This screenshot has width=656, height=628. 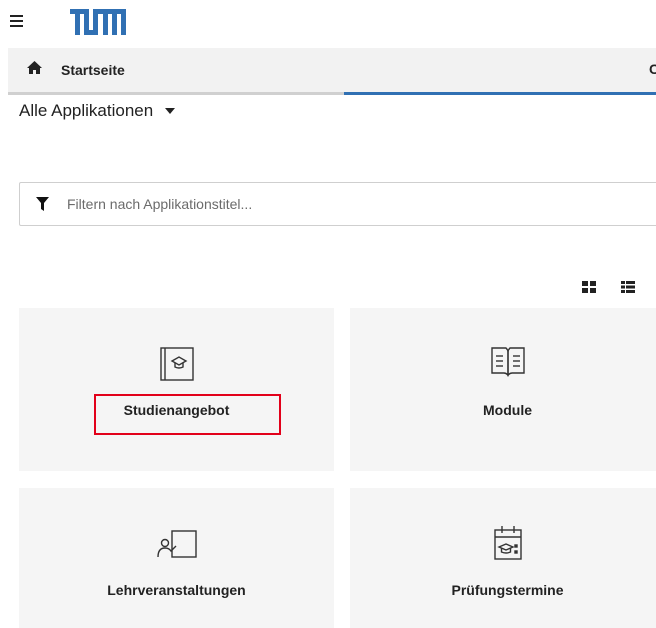 I want to click on section-title: Alle Applikationen, so click(x=86, y=110).